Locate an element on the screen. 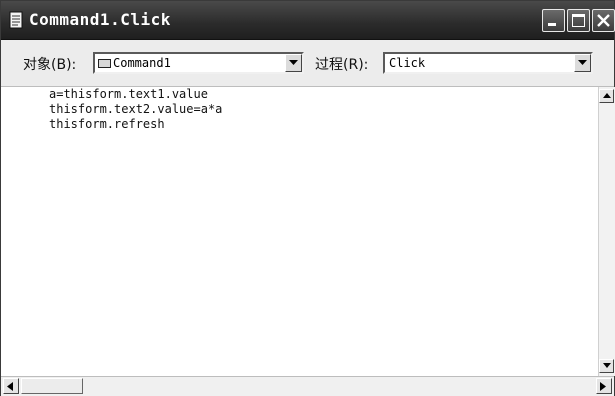 The image size is (615, 396). close-button is located at coordinates (603, 20).